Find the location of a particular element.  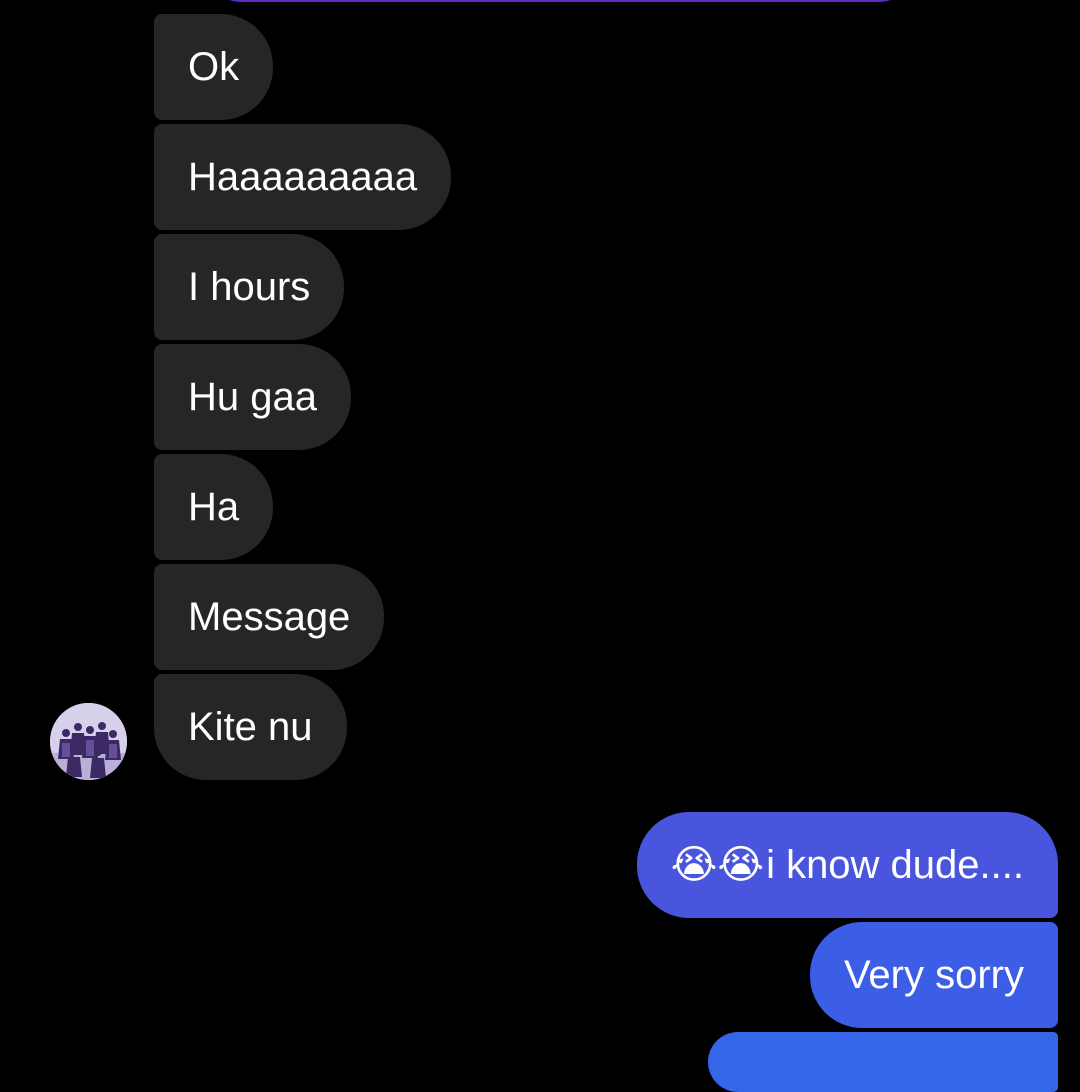

message-text: Message is located at coordinates (269, 617).